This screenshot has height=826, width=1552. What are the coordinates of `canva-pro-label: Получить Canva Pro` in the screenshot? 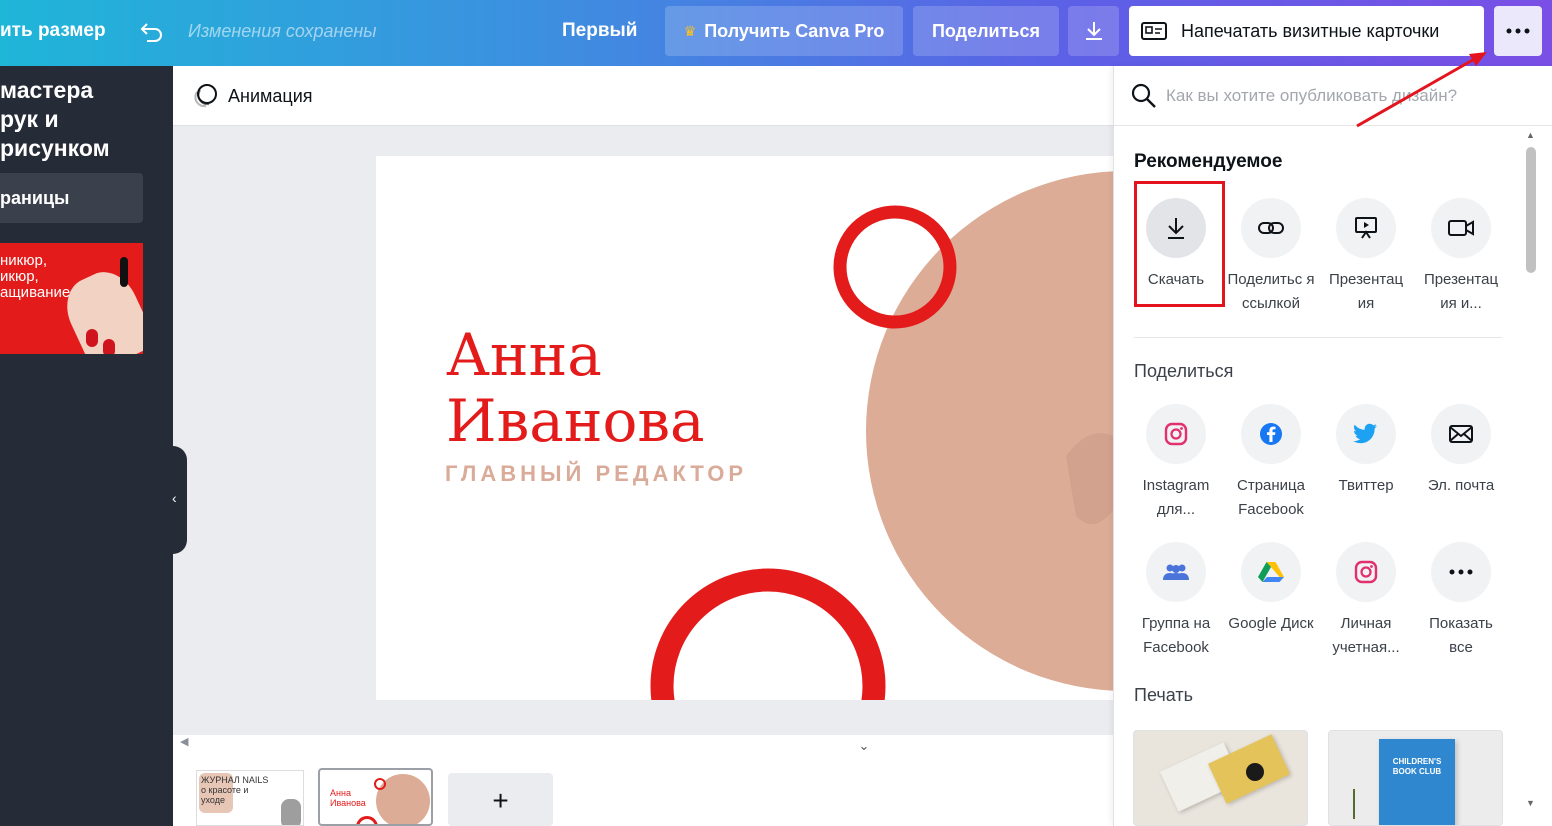 It's located at (794, 30).